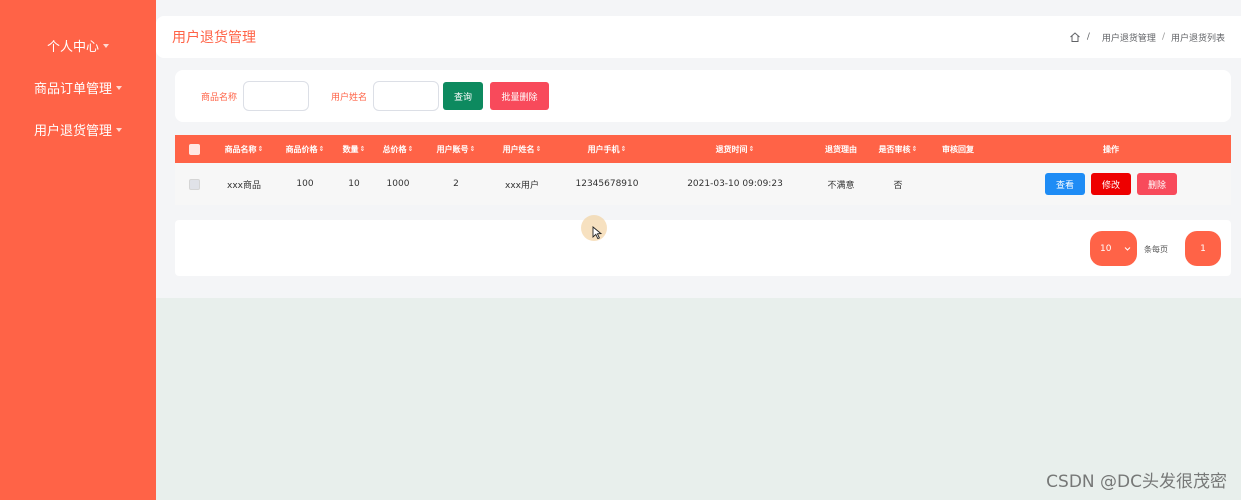  Describe the element at coordinates (398, 184) in the screenshot. I see `cell-total: 1000` at that location.